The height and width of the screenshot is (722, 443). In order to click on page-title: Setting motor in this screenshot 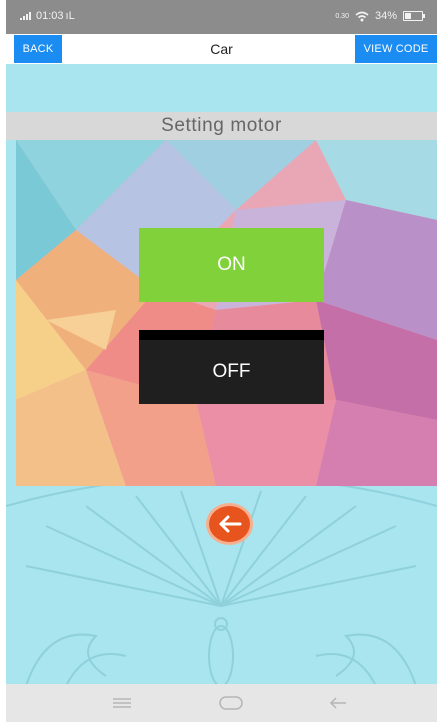, I will do `click(221, 126)`.